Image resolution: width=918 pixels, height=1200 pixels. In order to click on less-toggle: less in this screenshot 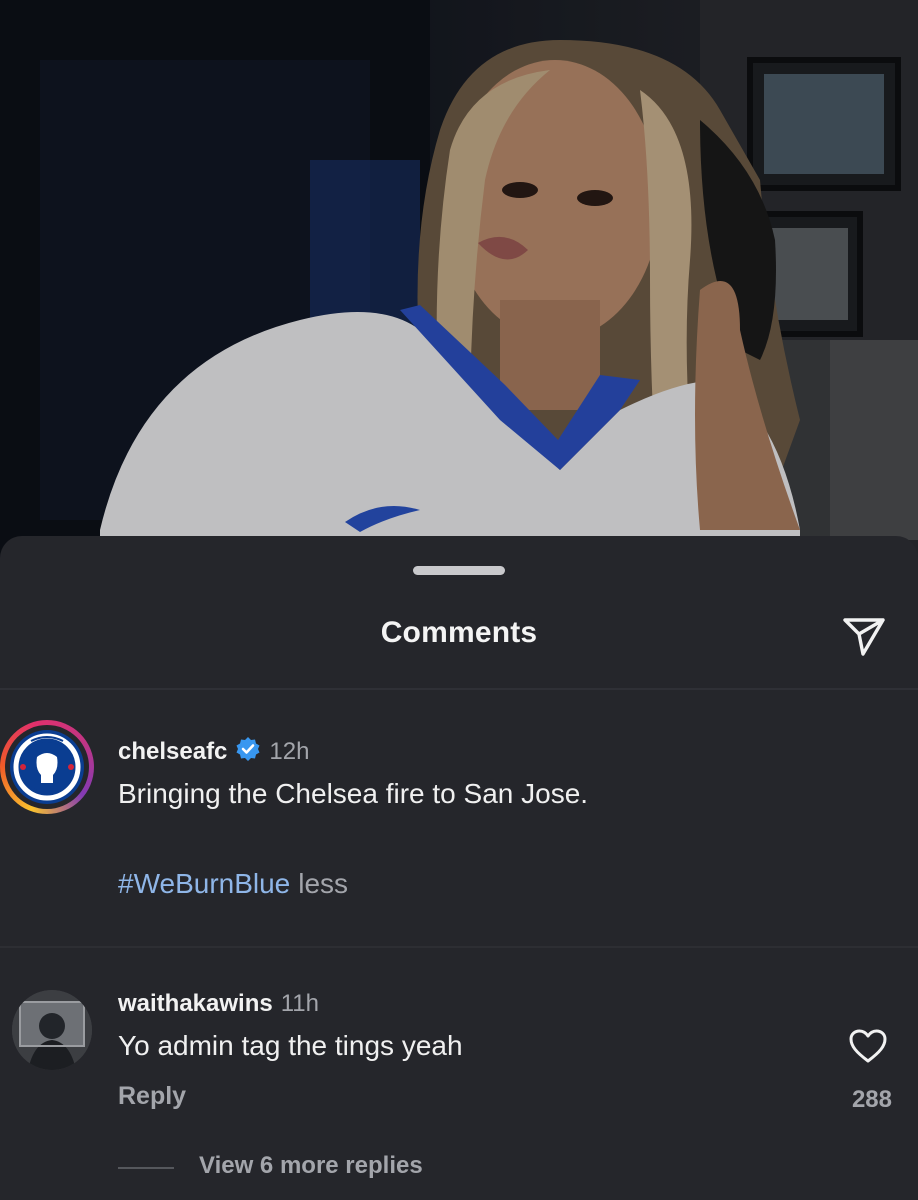, I will do `click(323, 883)`.